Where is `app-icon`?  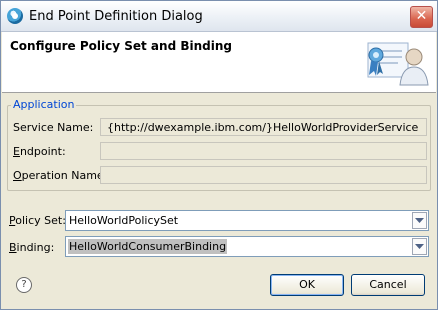
app-icon is located at coordinates (15, 16).